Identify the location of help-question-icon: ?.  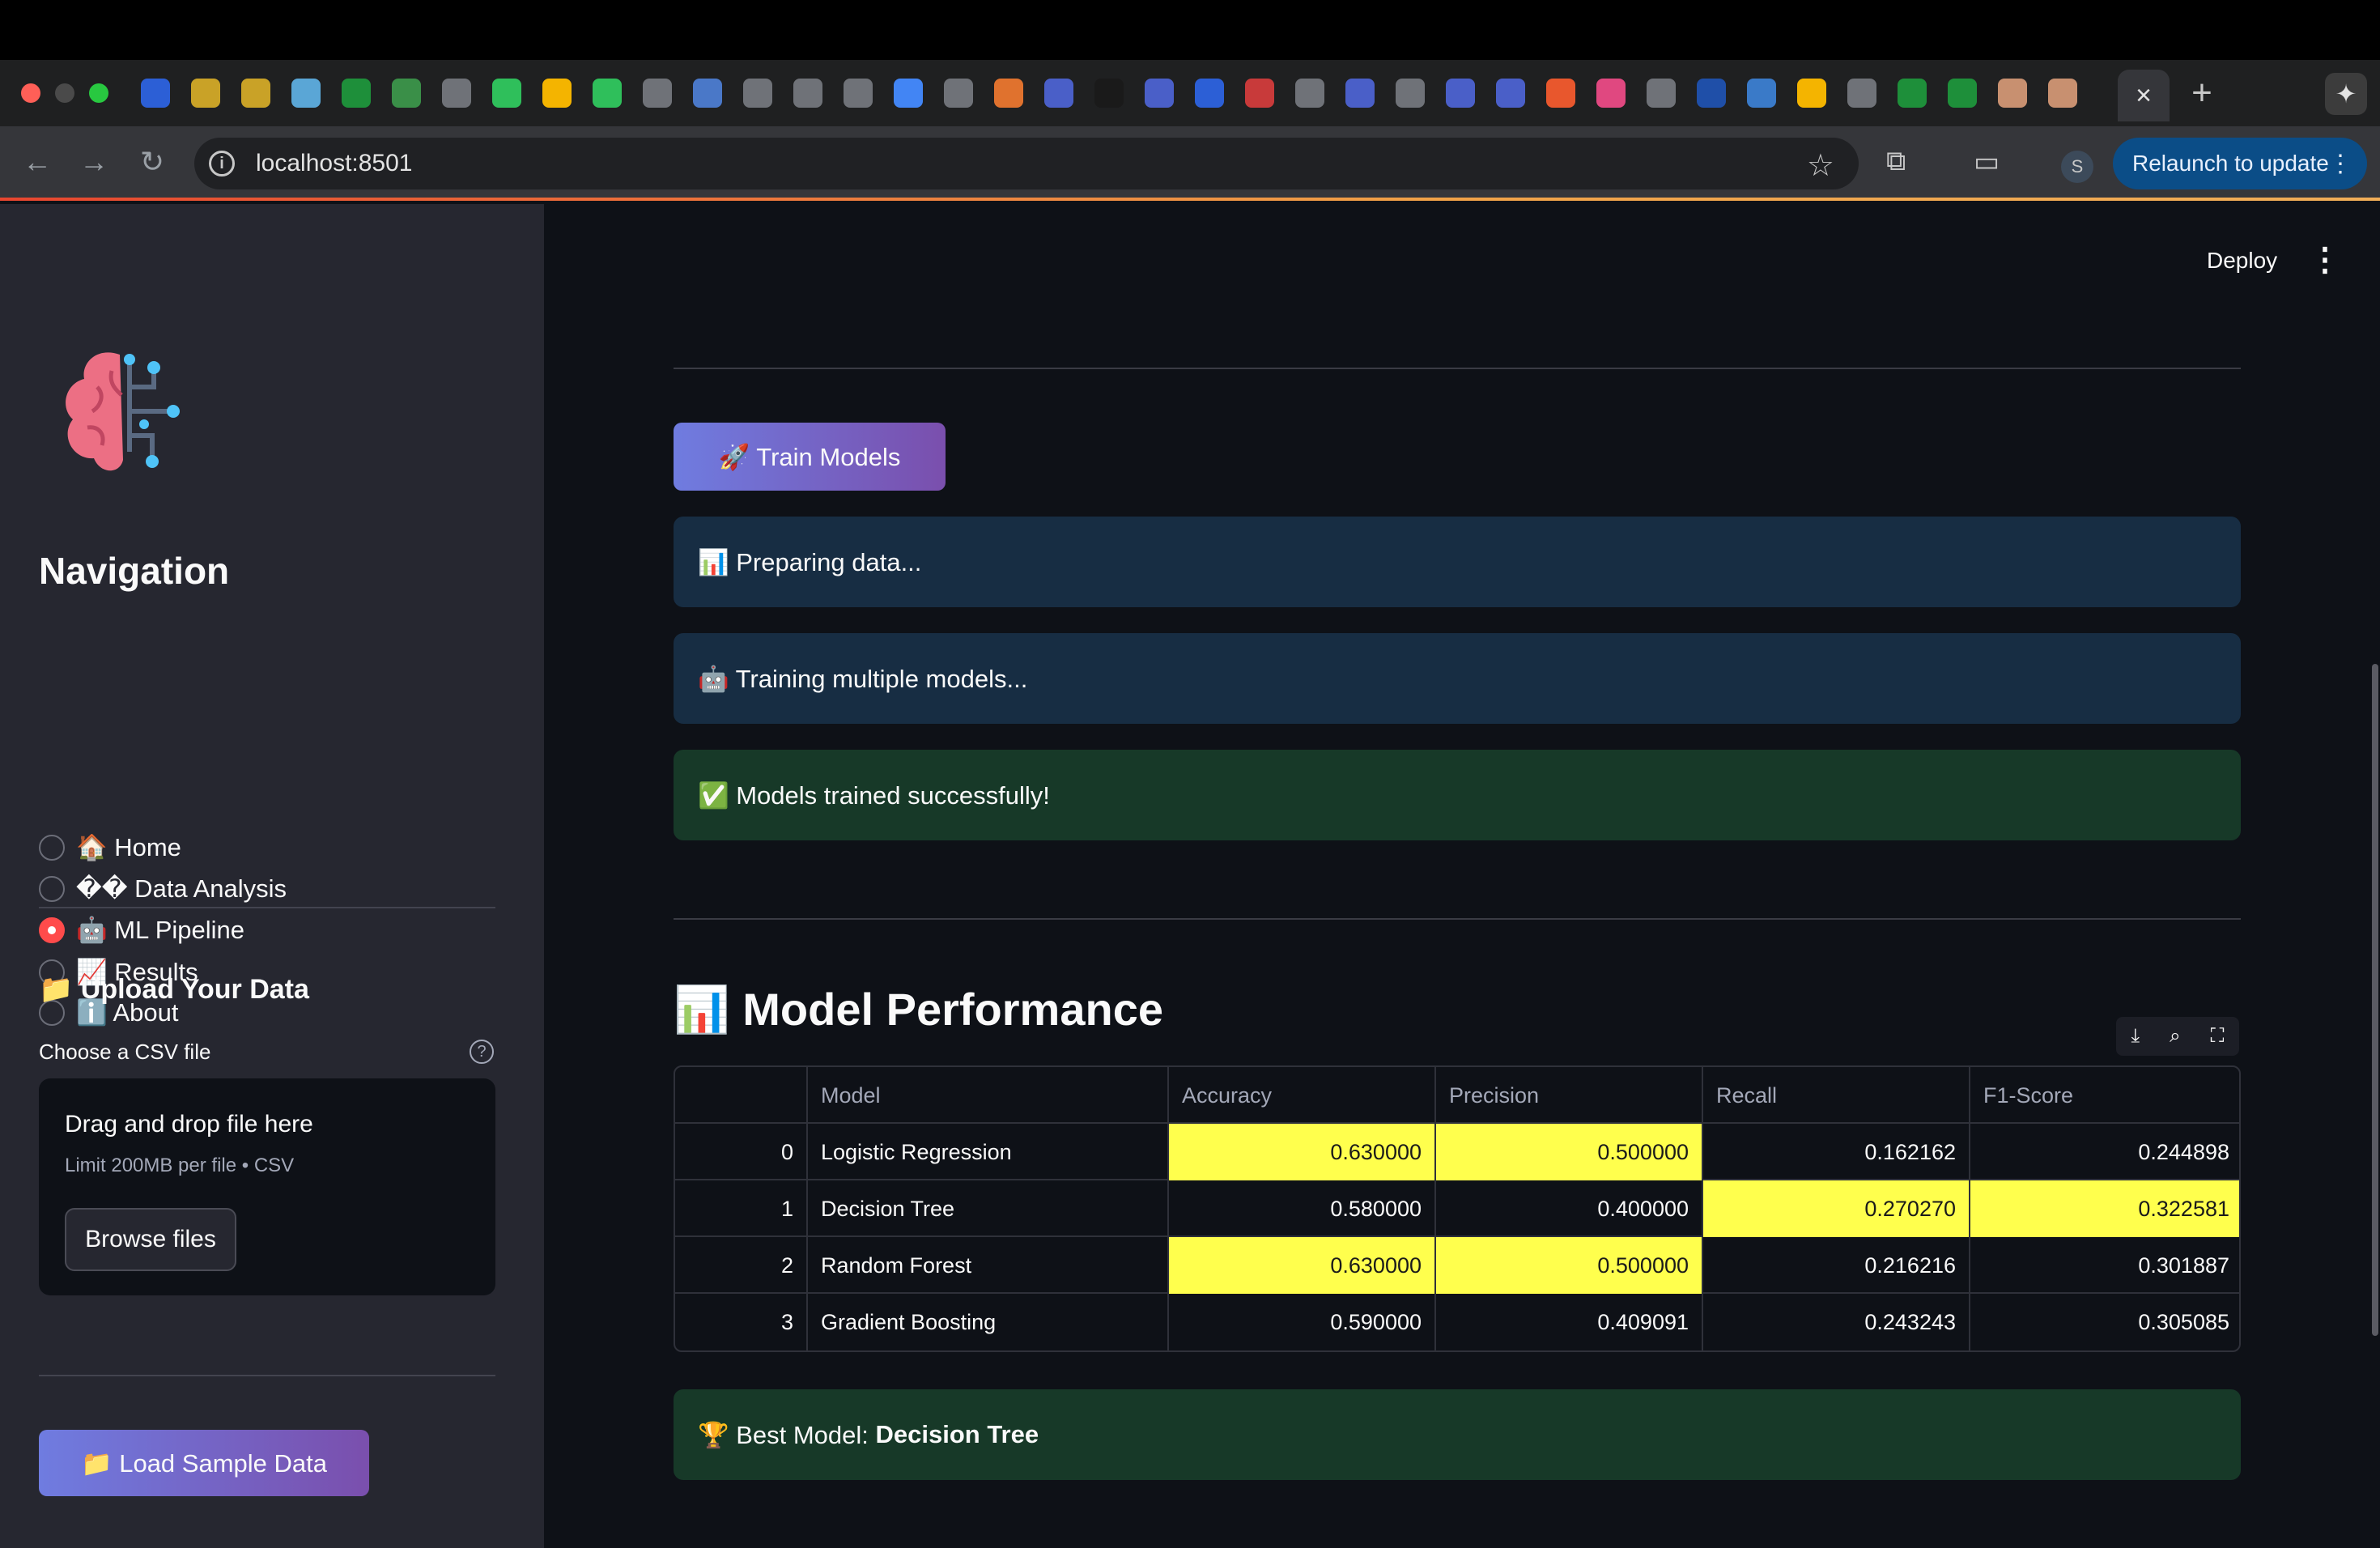
(482, 1052).